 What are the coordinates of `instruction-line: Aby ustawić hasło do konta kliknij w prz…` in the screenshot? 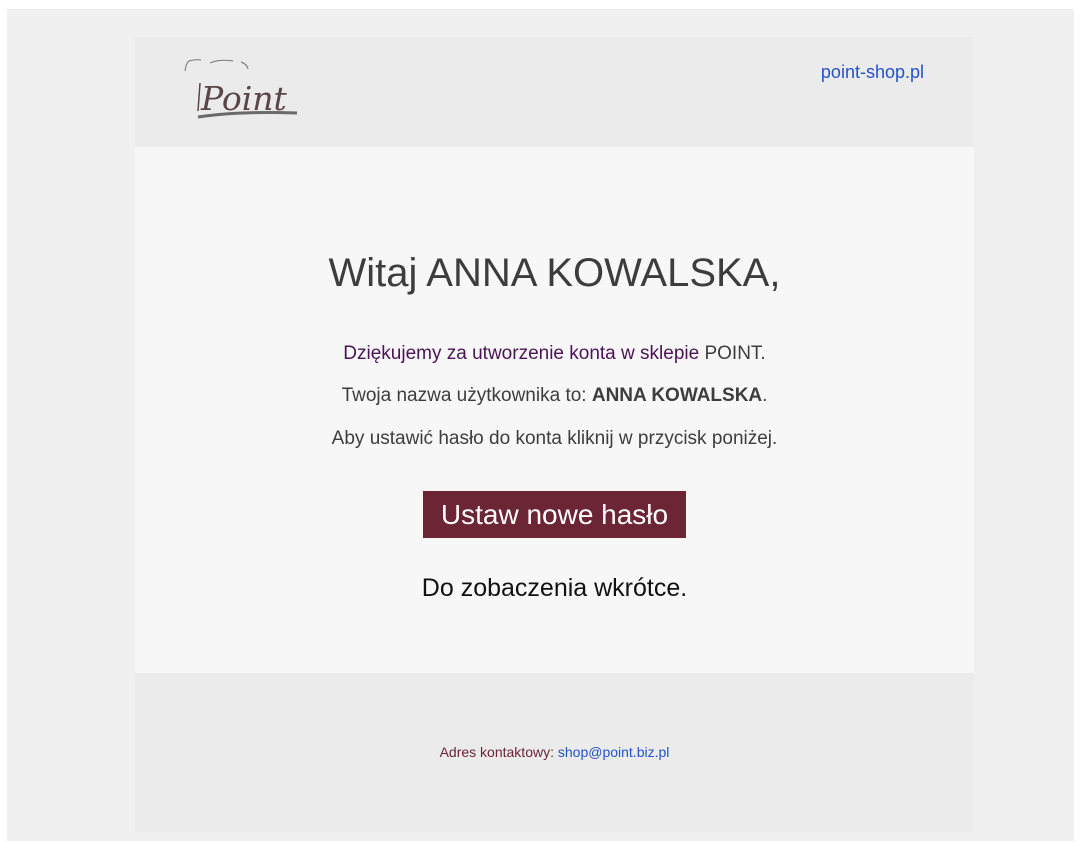 It's located at (554, 438).